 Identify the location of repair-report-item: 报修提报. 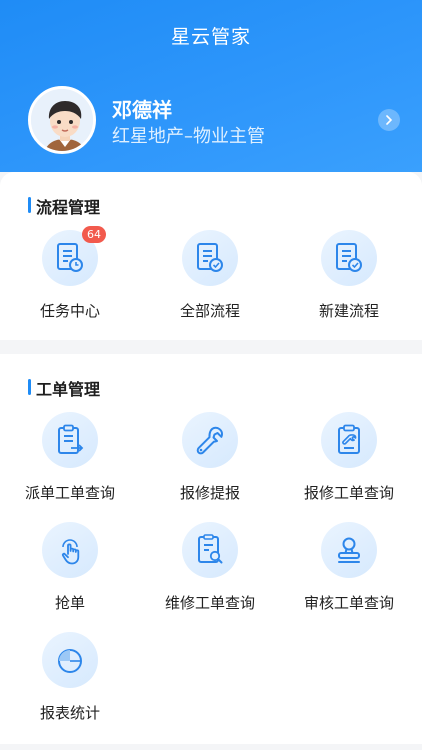
(210, 457).